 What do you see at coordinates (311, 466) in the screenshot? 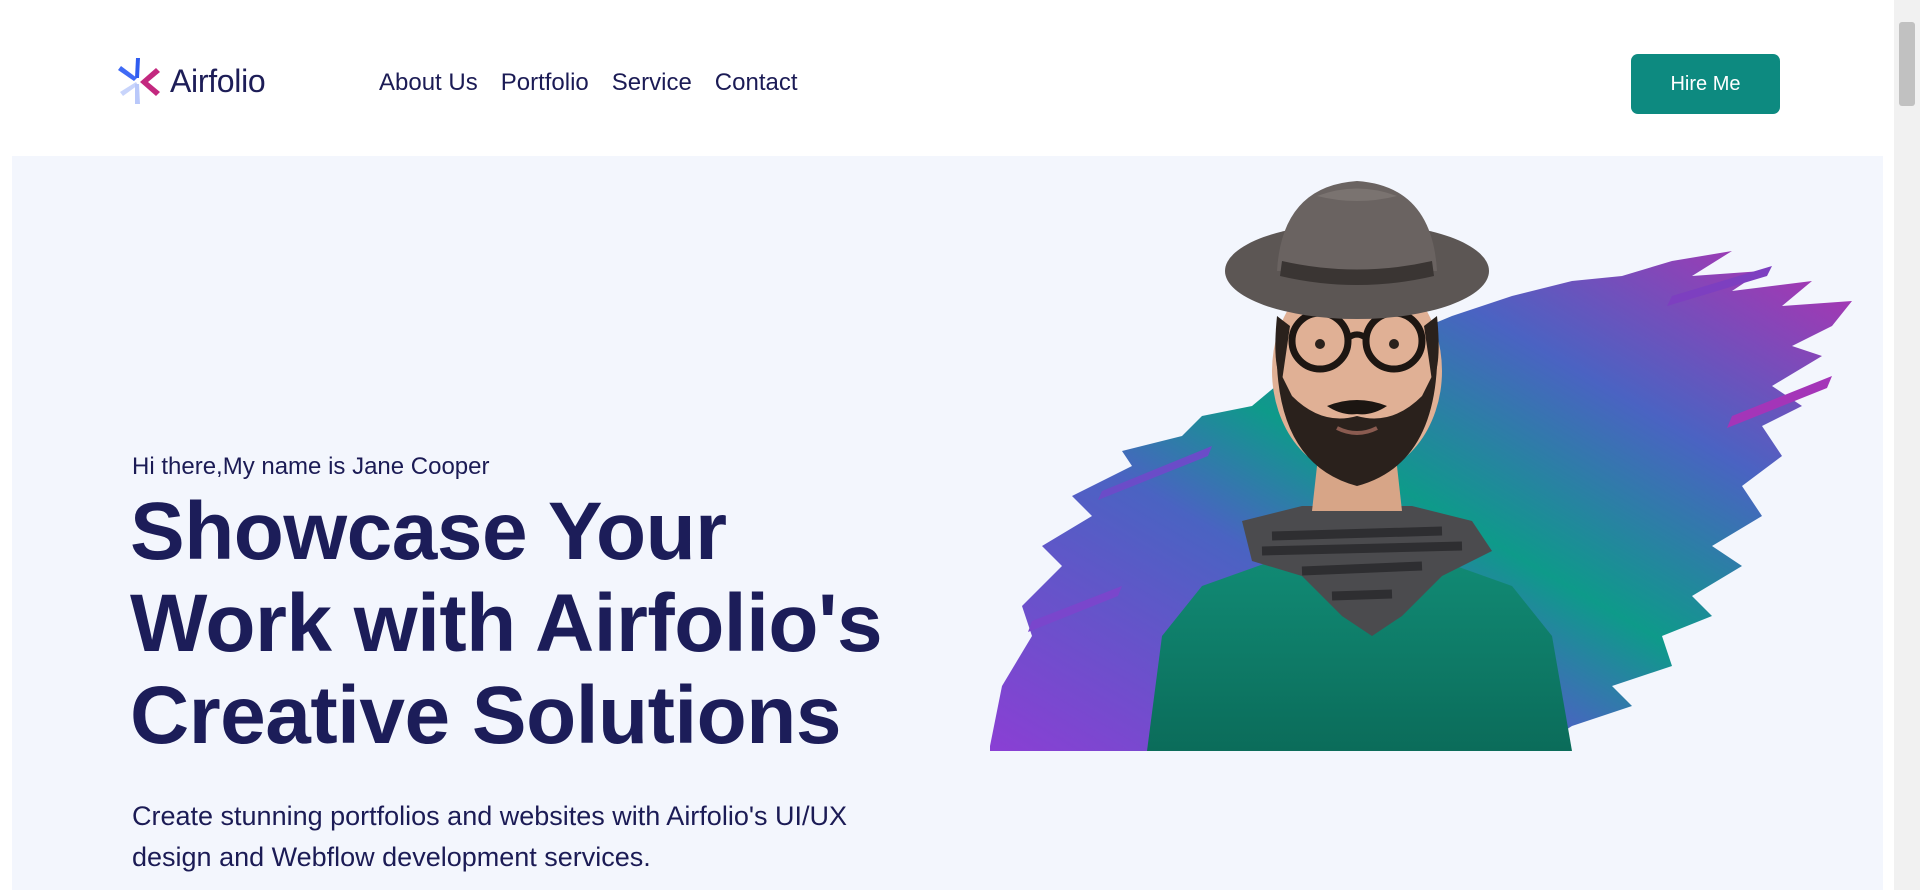
I see `hero-greeting: Hi there,My name is Jane Cooper` at bounding box center [311, 466].